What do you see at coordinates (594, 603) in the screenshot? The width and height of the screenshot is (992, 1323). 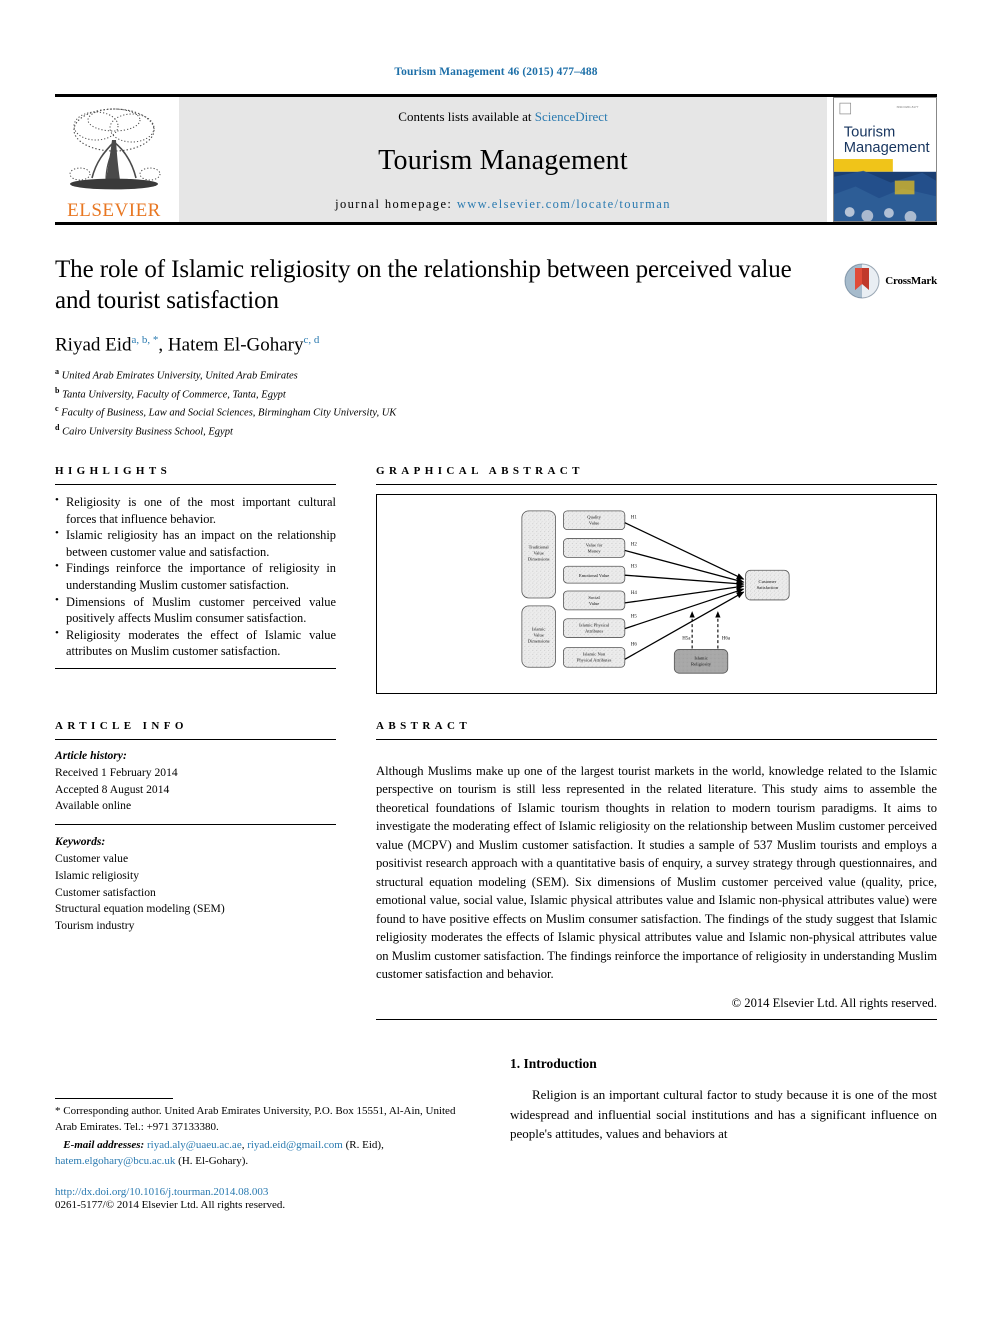 I see `node-label-line: Value` at bounding box center [594, 603].